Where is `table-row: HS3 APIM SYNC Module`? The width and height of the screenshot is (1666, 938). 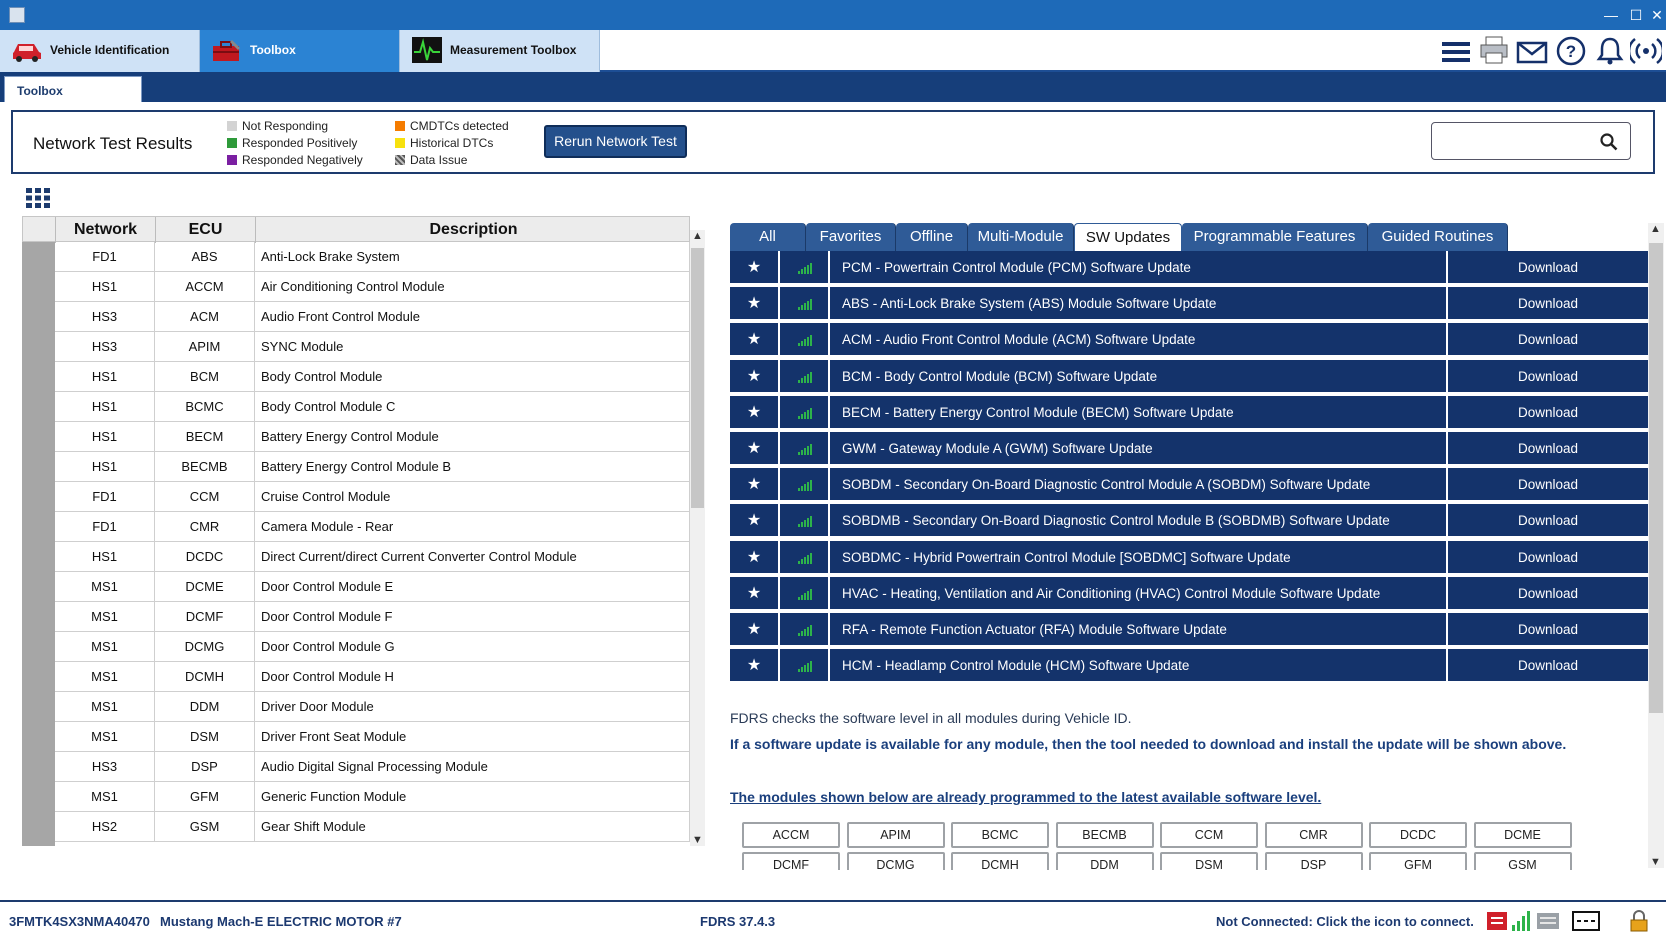
table-row: HS3 APIM SYNC Module is located at coordinates (372, 347).